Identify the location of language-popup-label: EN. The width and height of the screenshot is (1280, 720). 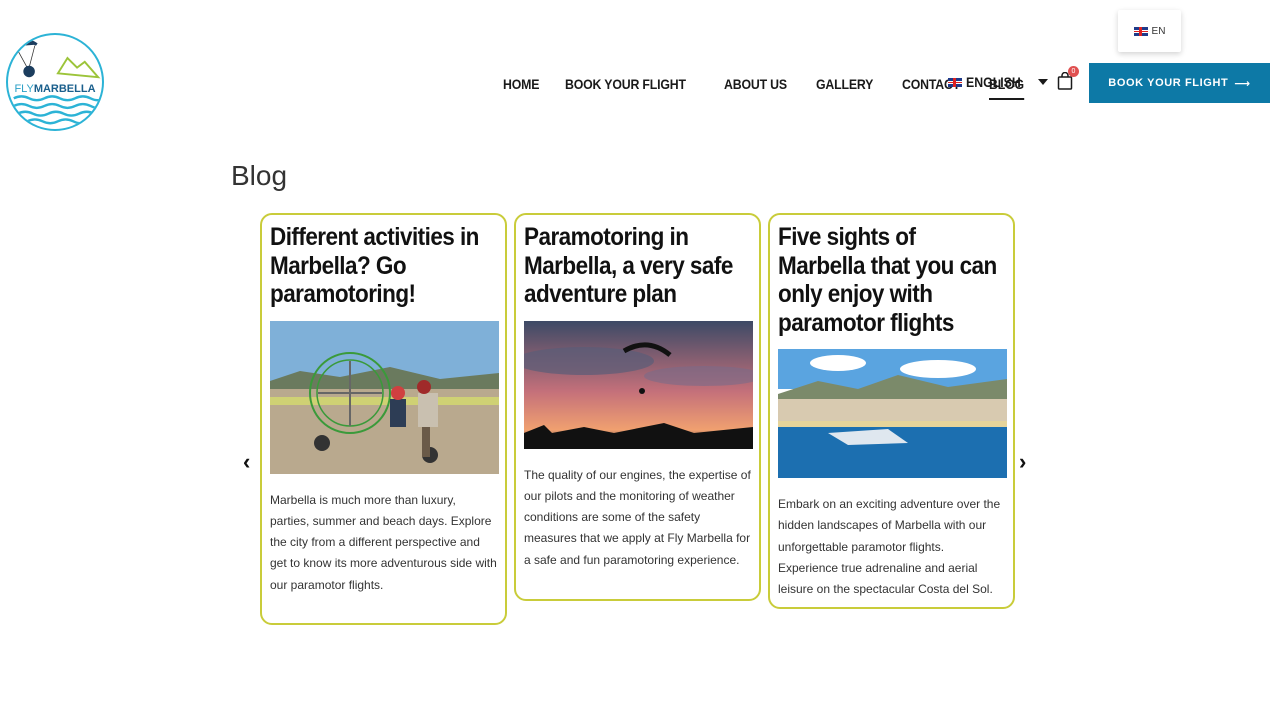
(1158, 31).